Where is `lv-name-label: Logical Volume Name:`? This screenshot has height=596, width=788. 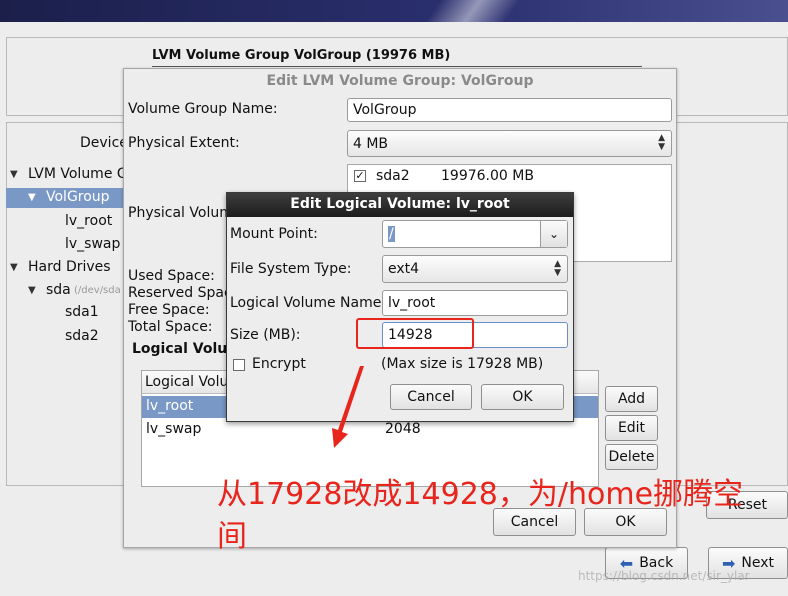
lv-name-label: Logical Volume Name: is located at coordinates (308, 303).